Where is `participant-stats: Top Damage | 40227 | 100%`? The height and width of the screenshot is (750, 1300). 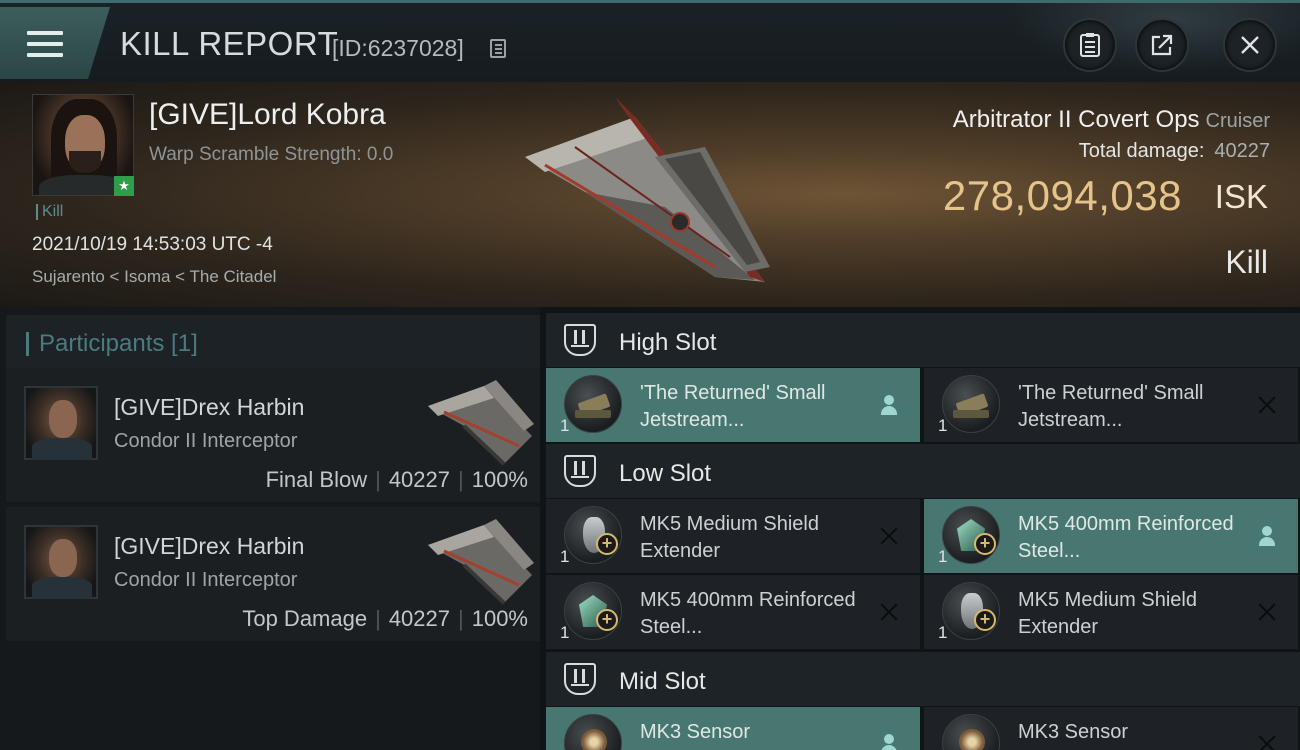
participant-stats: Top Damage | 40227 | 100% is located at coordinates (385, 618).